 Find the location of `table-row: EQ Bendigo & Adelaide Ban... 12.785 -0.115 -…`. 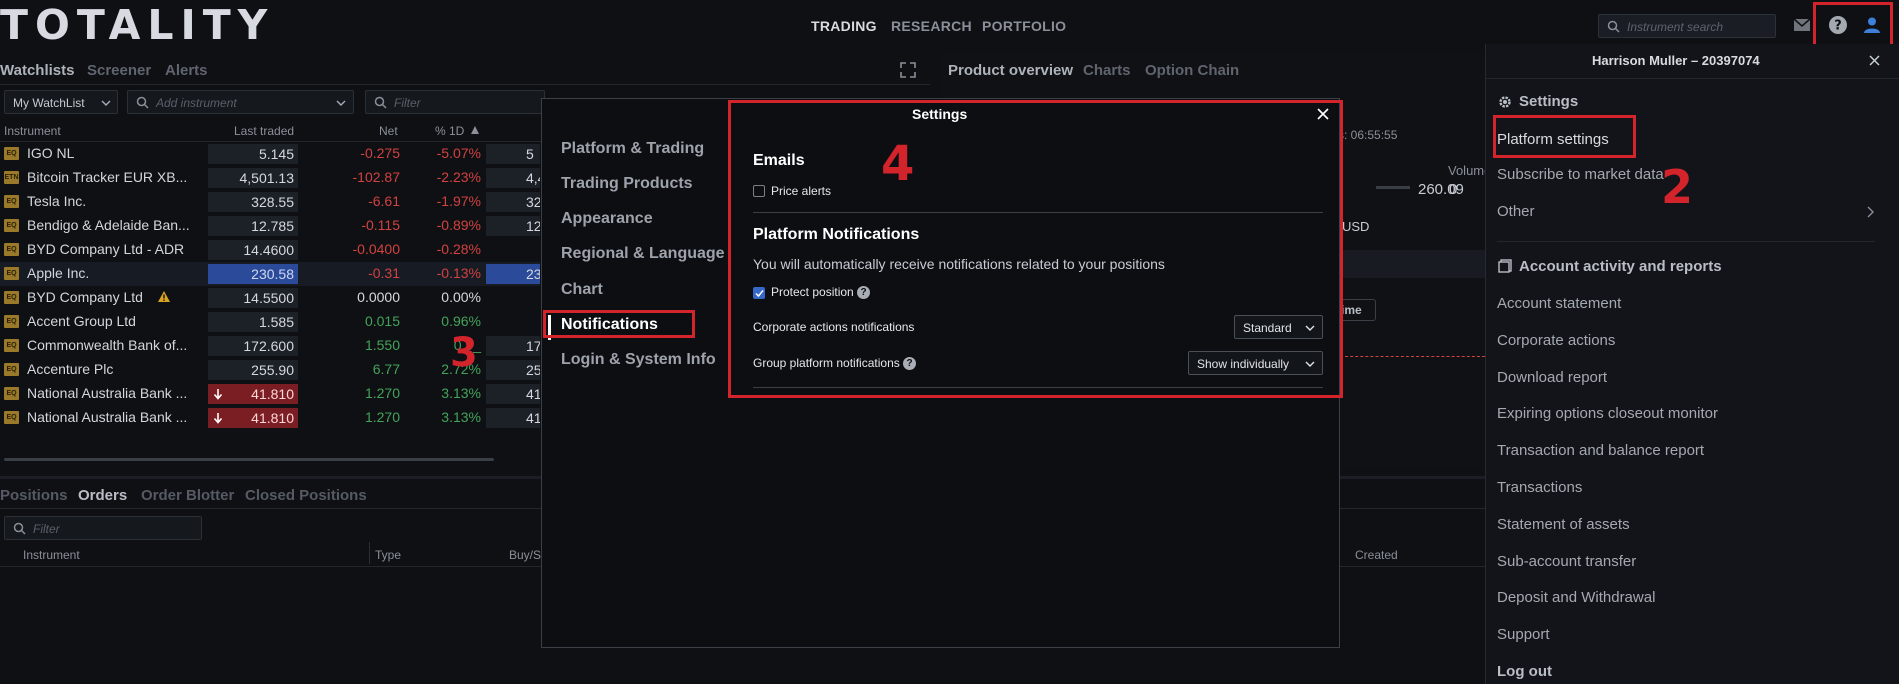

table-row: EQ Bendigo & Adelaide Ban... 12.785 -0.115 -… is located at coordinates (270, 226).